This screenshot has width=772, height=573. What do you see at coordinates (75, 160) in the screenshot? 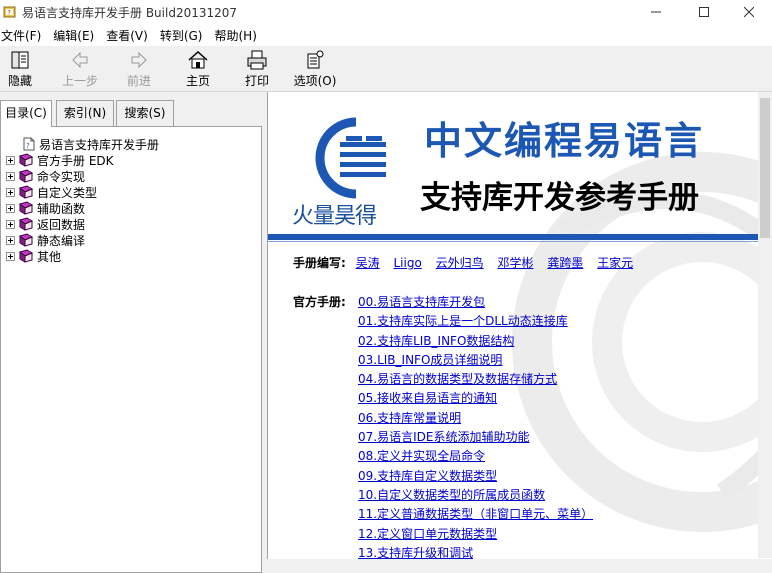
I see `tree-item-label: 官方手册 EDK` at bounding box center [75, 160].